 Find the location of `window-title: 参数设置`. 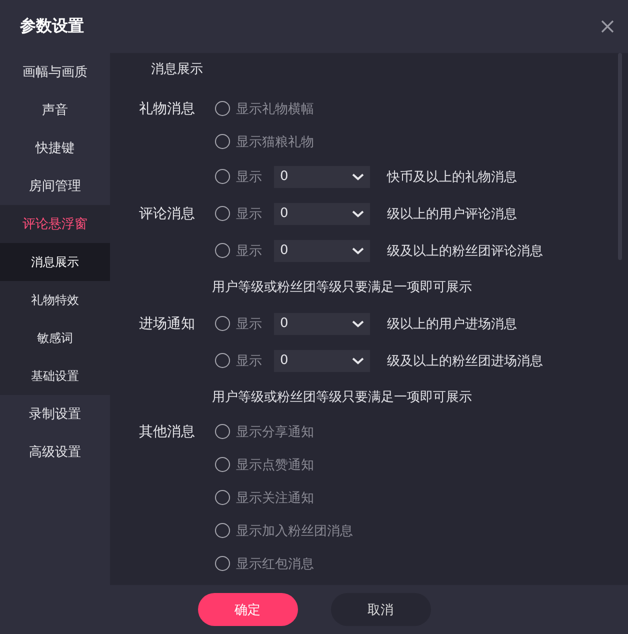

window-title: 参数设置 is located at coordinates (52, 26).